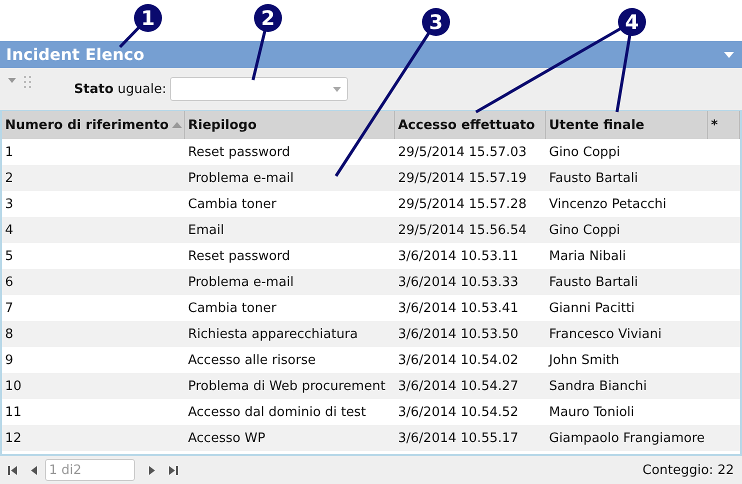 This screenshot has width=742, height=484. I want to click on table-cell-text: 11, so click(13, 413).